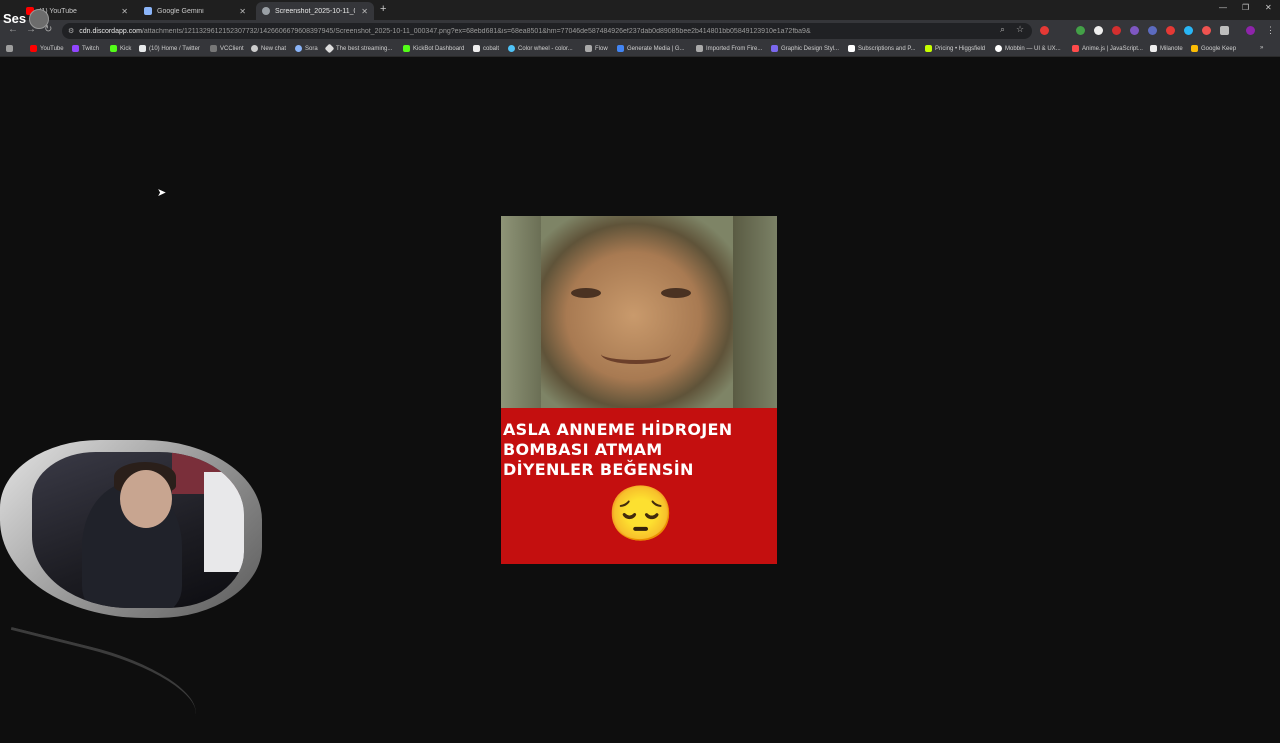  Describe the element at coordinates (142, 48) in the screenshot. I see `x-icon` at that location.